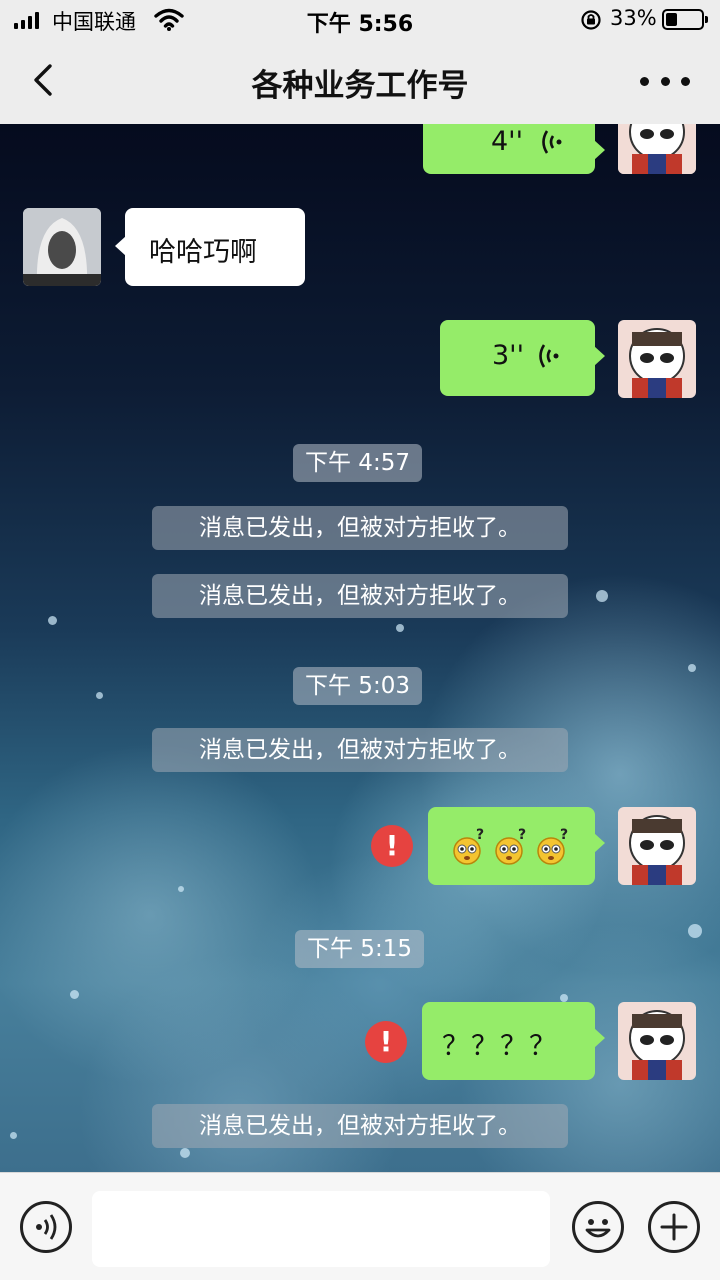  I want to click on question-message-bubble: ？？？？, so click(513, 1041).